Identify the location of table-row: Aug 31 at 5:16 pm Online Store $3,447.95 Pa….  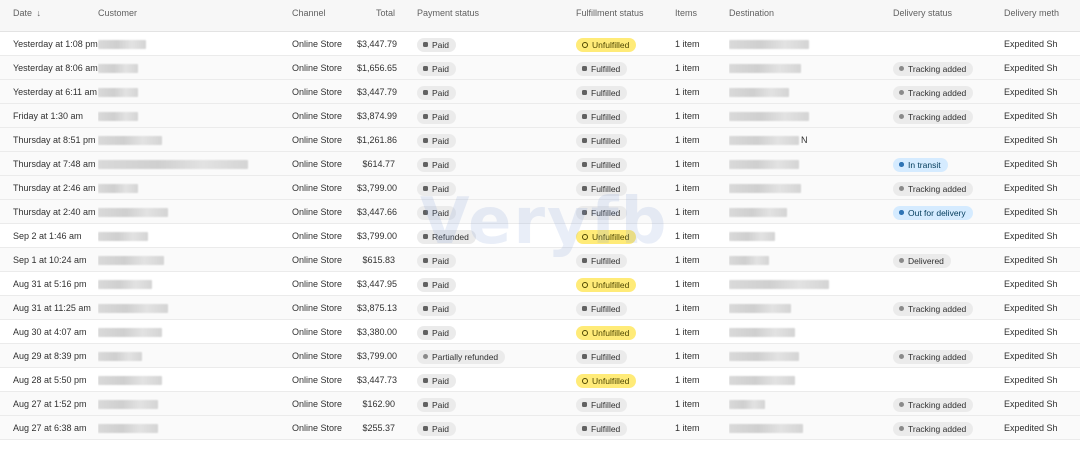
(540, 284).